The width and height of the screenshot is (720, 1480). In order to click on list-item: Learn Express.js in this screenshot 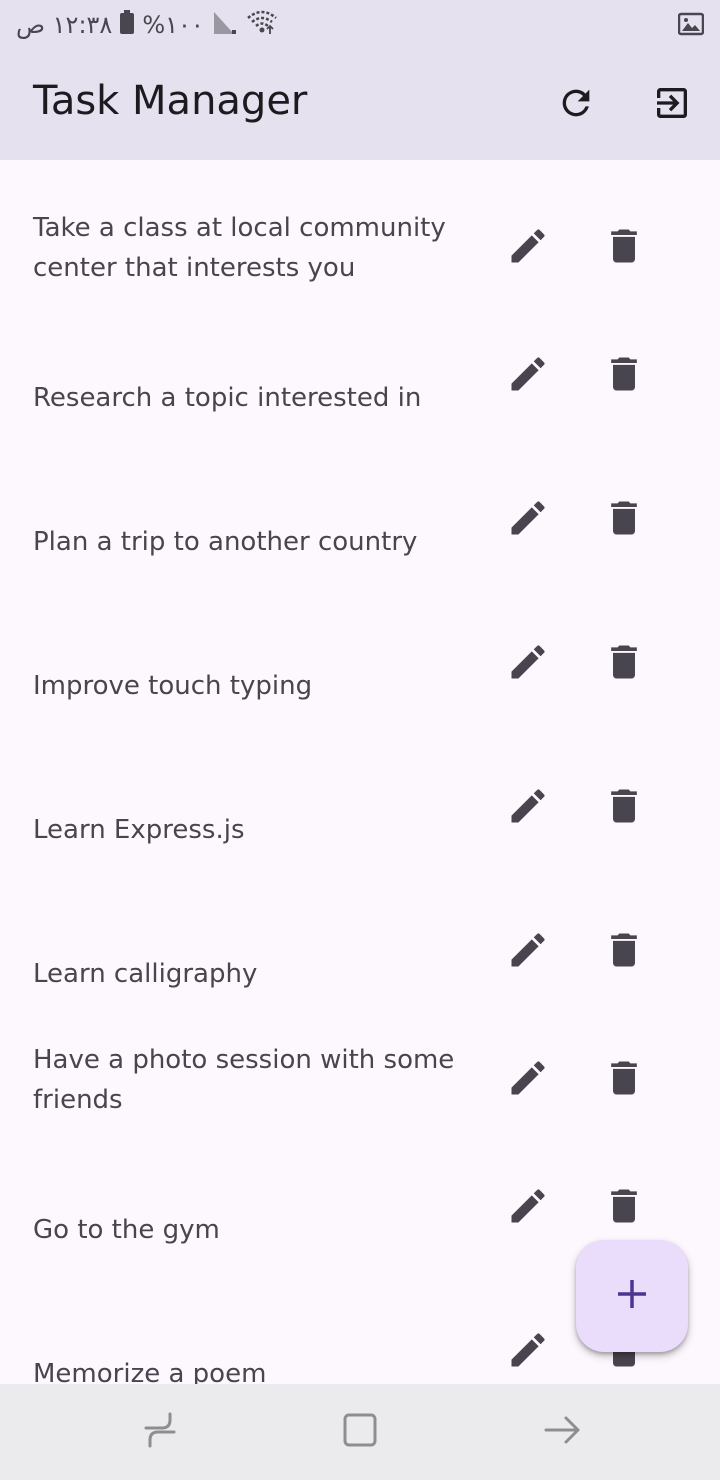, I will do `click(360, 834)`.